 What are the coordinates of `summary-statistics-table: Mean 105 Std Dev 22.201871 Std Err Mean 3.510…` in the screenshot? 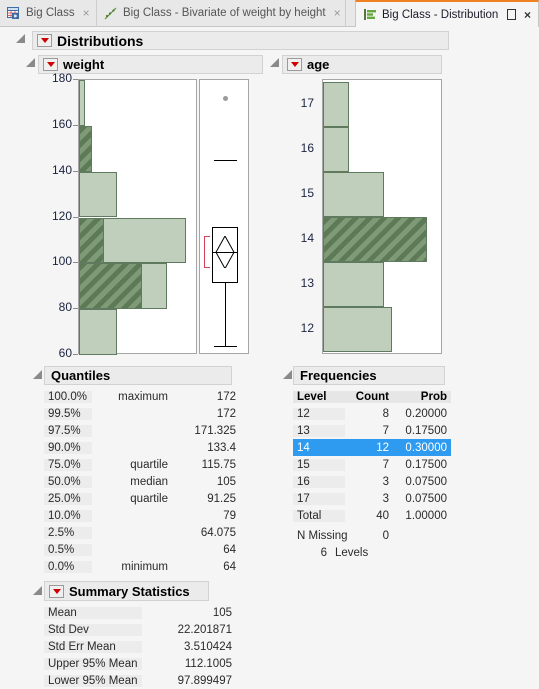 It's located at (144, 646).